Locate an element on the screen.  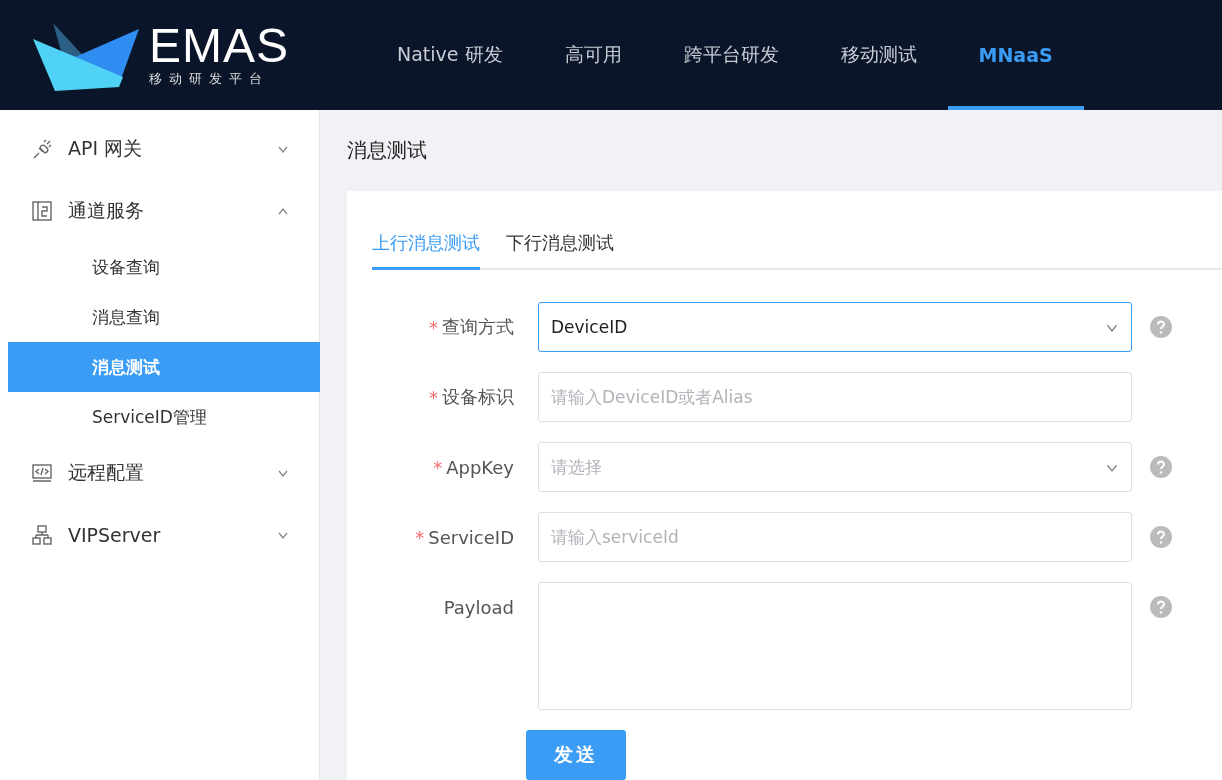
logo-wordmark: EMAS is located at coordinates (219, 46).